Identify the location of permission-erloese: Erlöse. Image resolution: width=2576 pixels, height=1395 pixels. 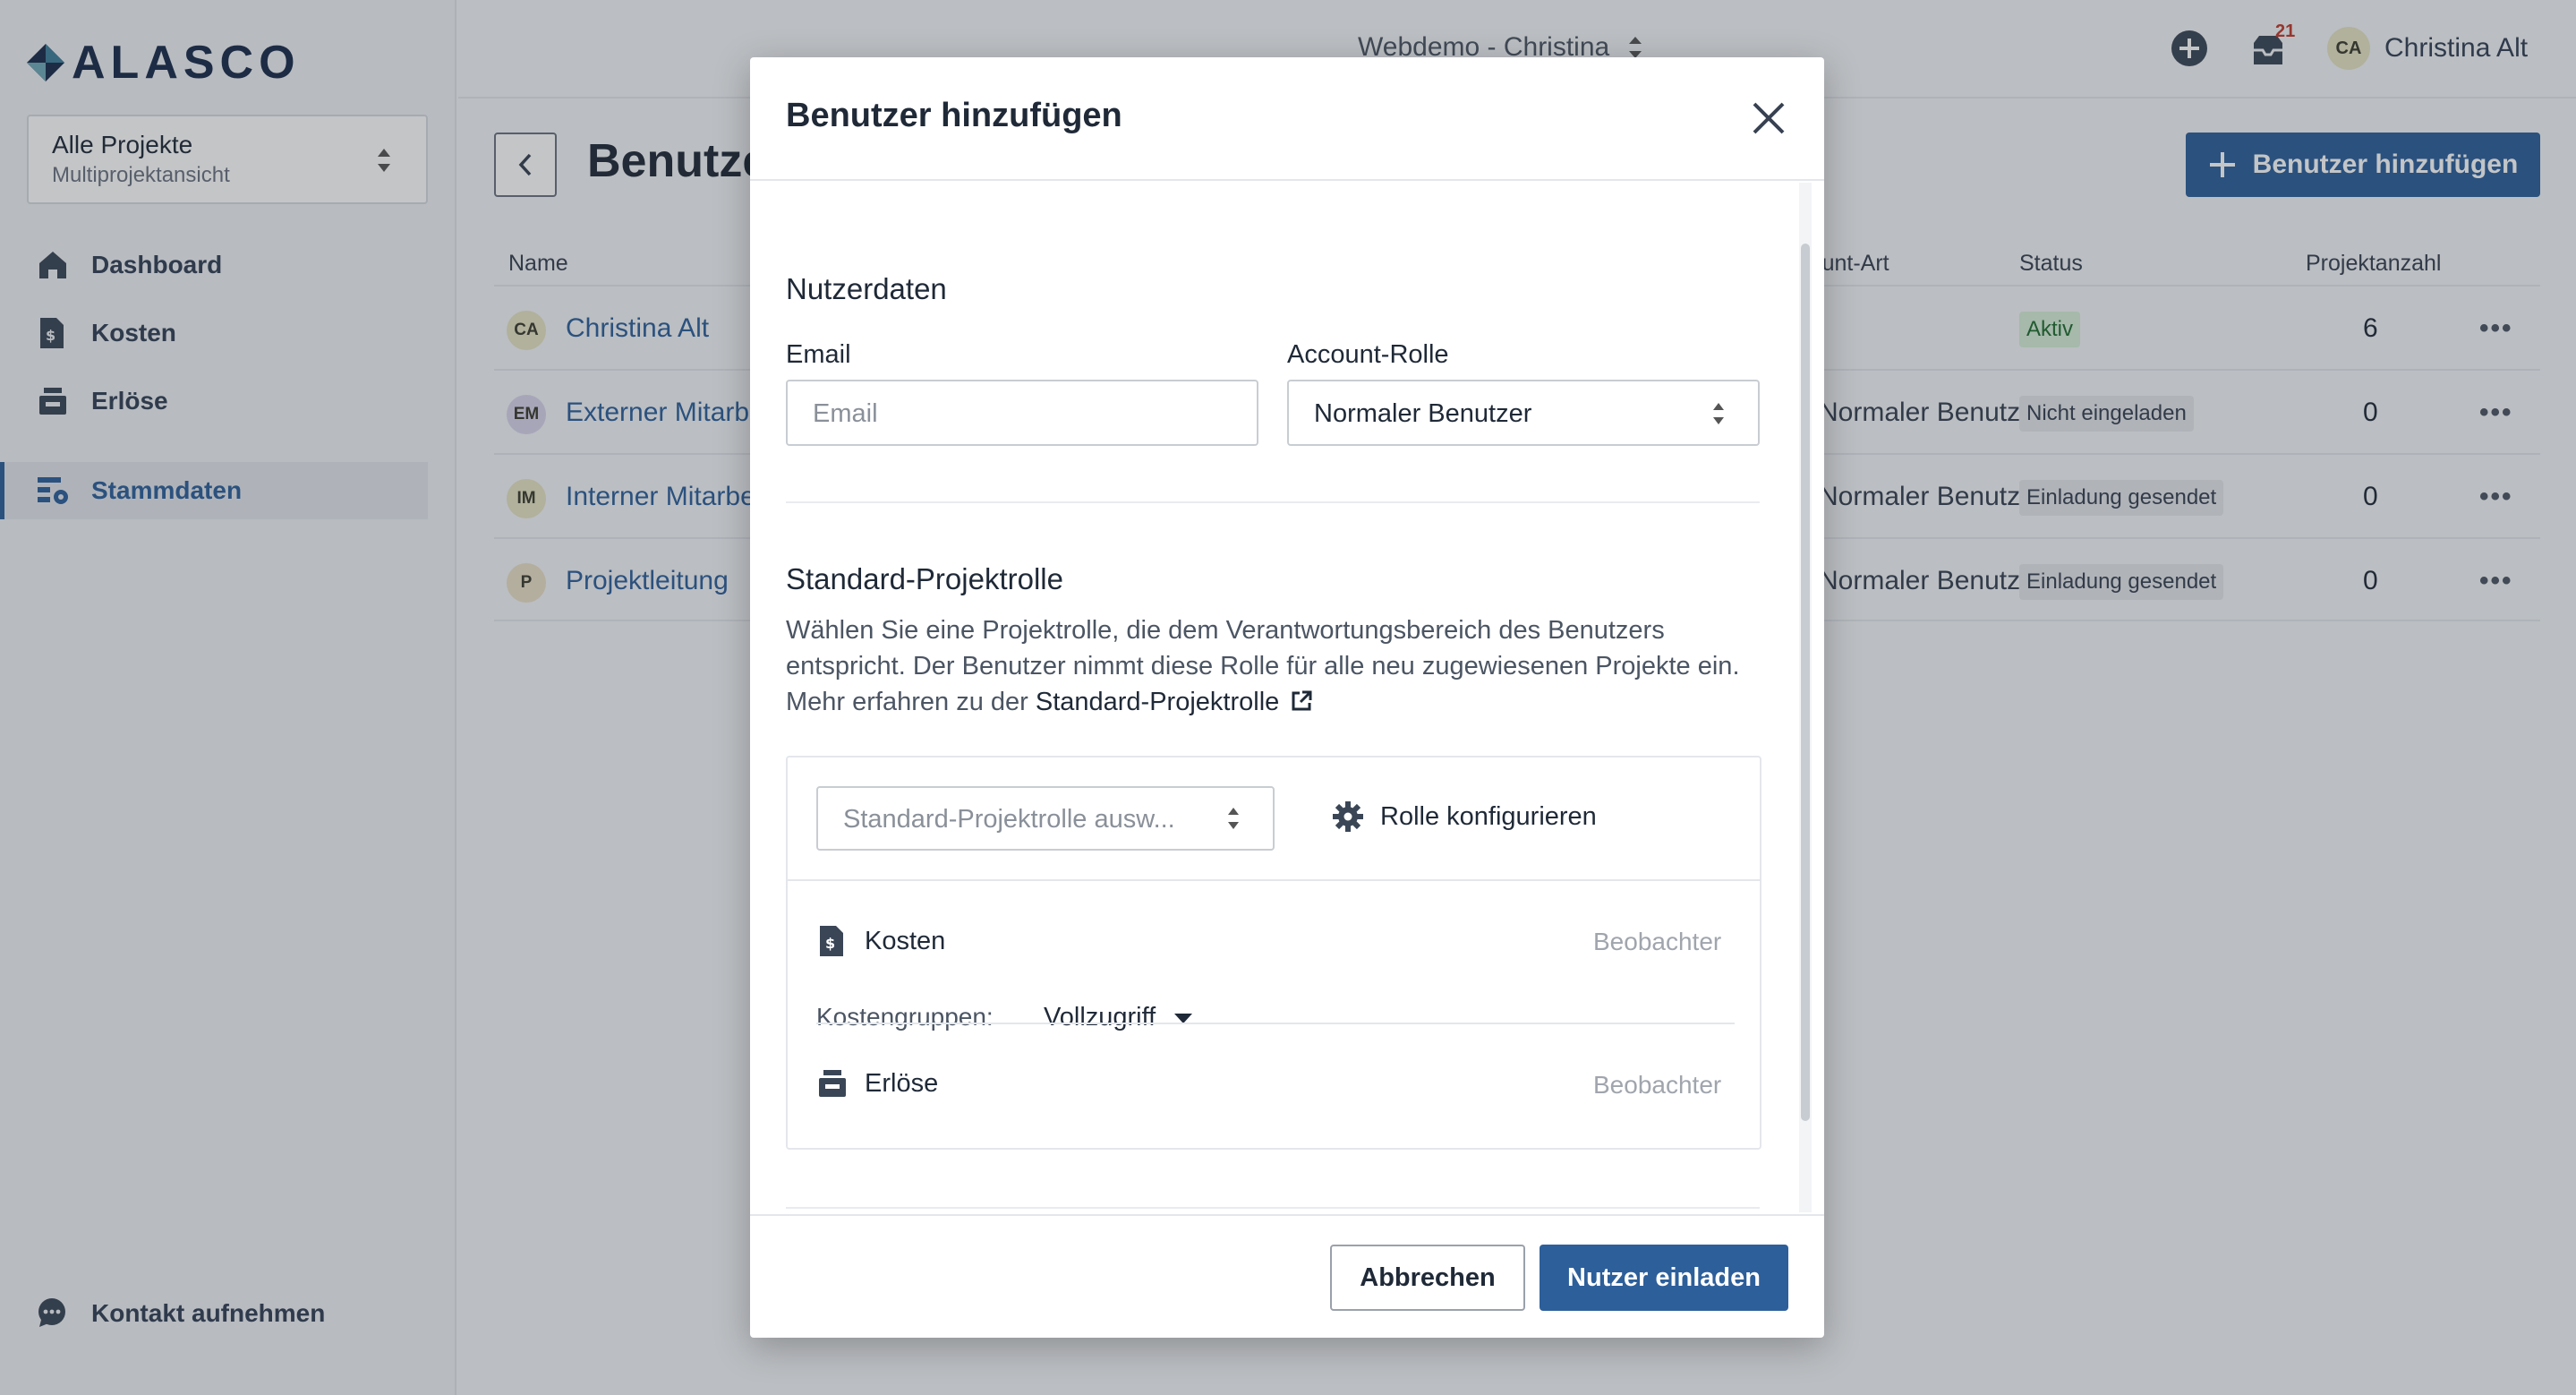
(877, 1083).